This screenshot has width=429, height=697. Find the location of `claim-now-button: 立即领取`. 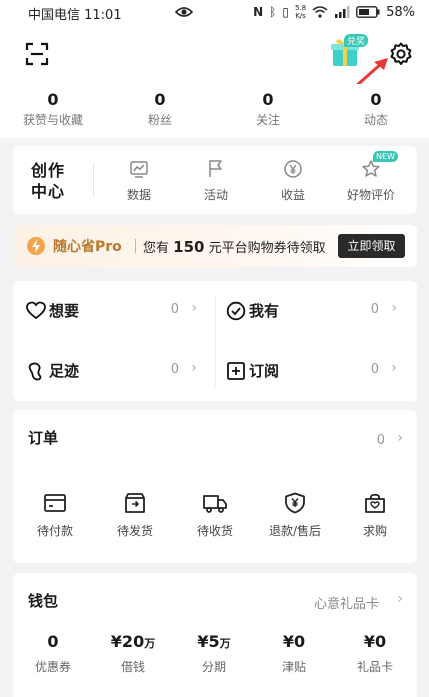

claim-now-button: 立即领取 is located at coordinates (371, 246).